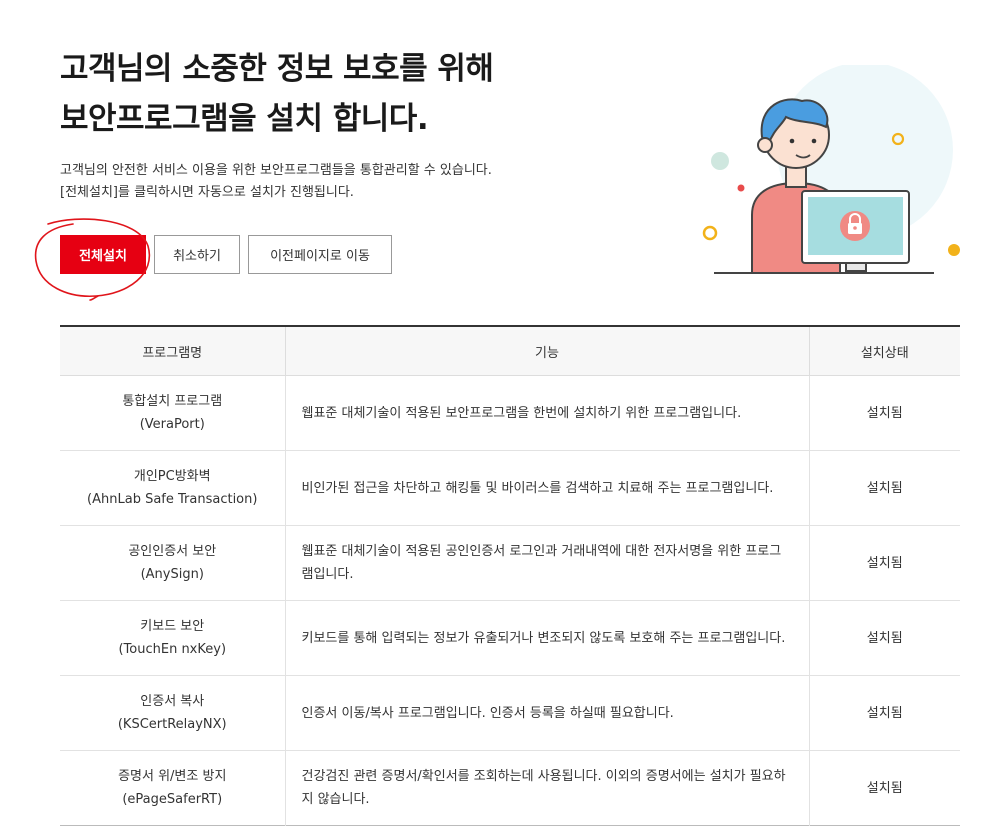  I want to click on security-illustration, so click(831, 169).